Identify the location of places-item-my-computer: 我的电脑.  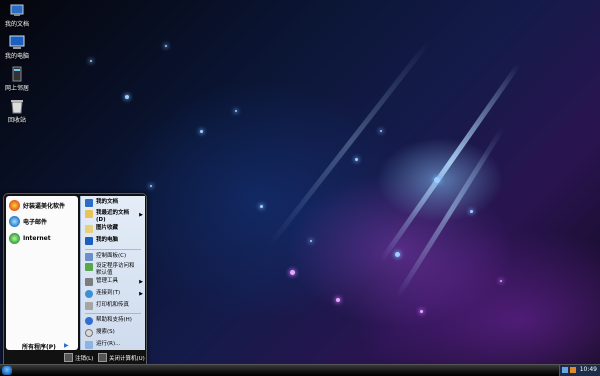
(101, 241).